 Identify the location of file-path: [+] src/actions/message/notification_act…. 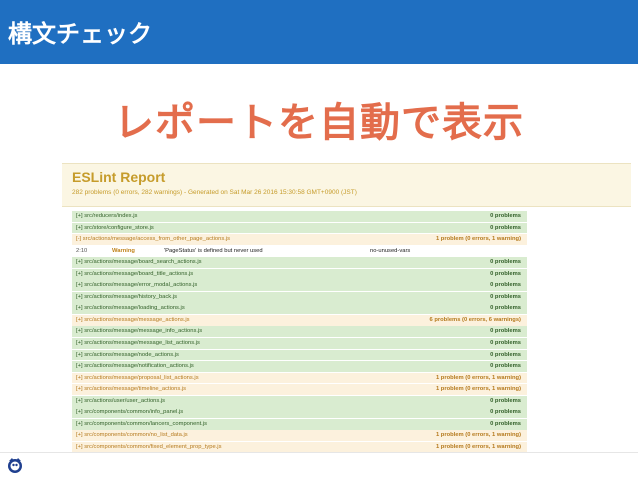
(135, 366).